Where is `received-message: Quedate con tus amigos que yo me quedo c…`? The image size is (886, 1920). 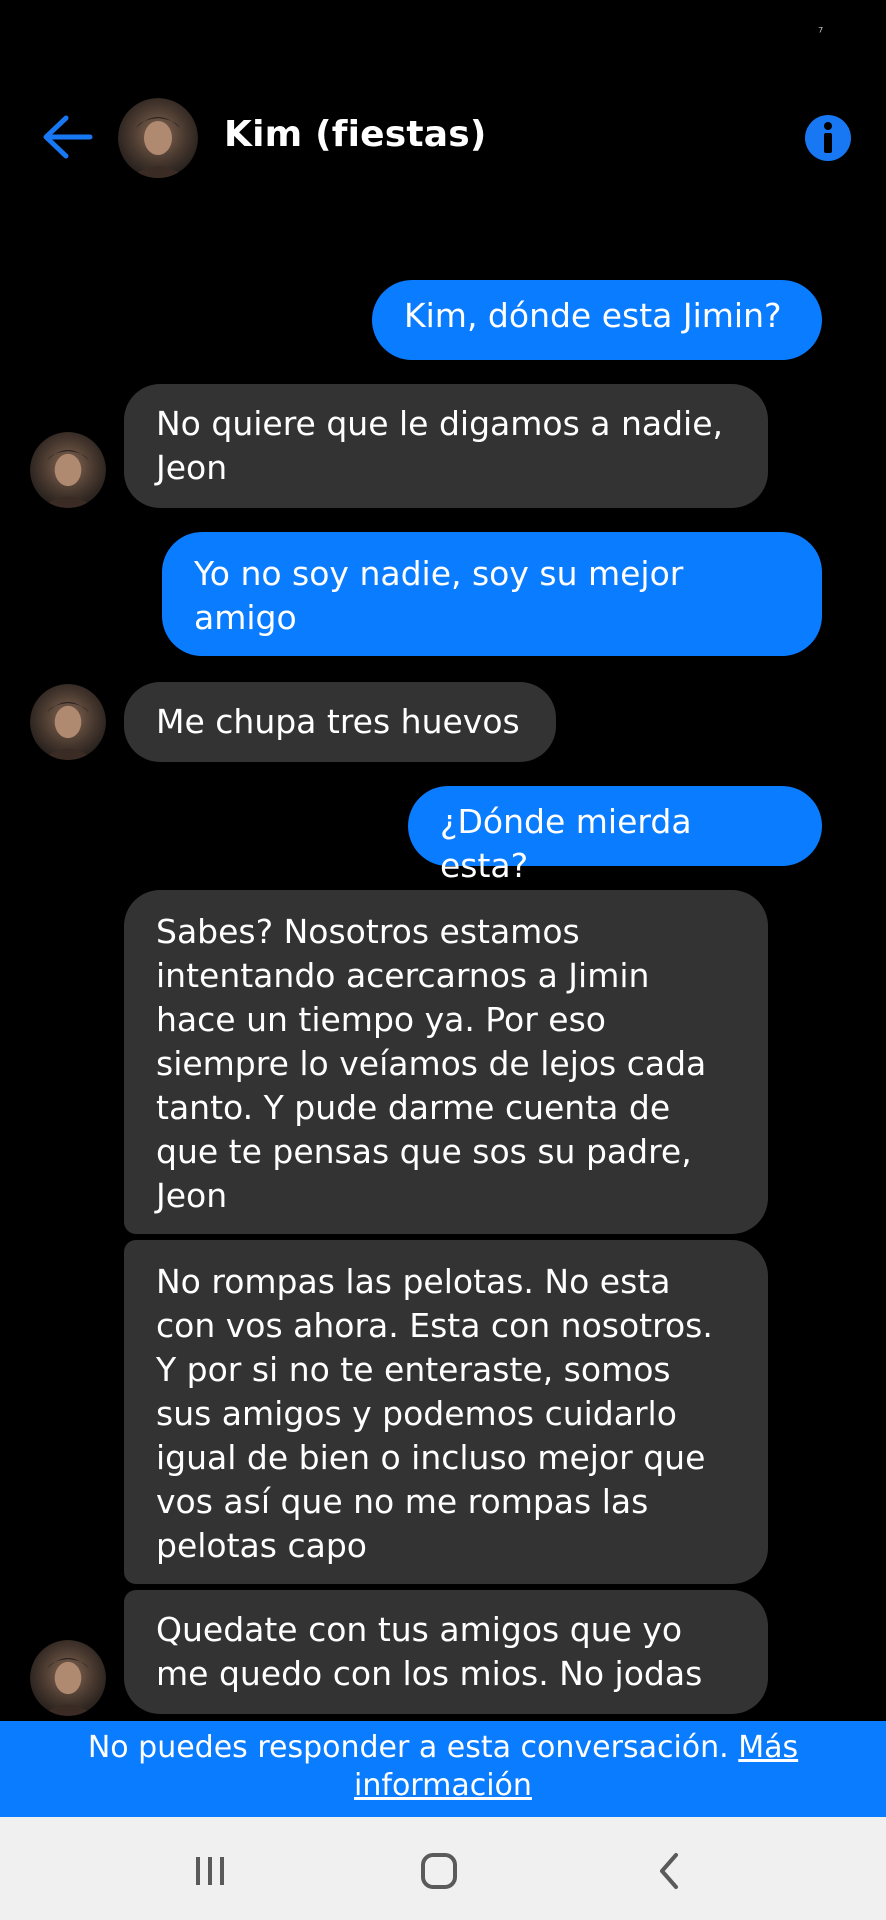 received-message: Quedate con tus amigos que yo me quedo c… is located at coordinates (446, 1652).